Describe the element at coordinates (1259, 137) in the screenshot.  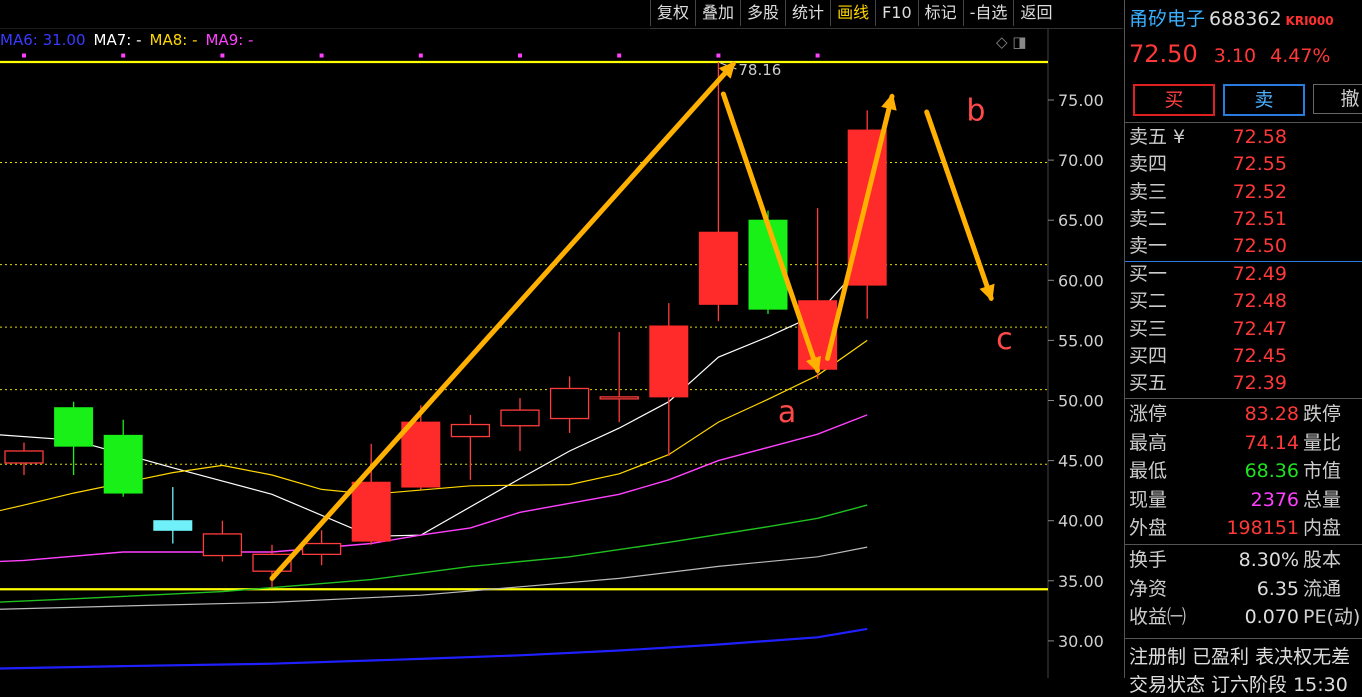
I see `order-price: 72.58` at that location.